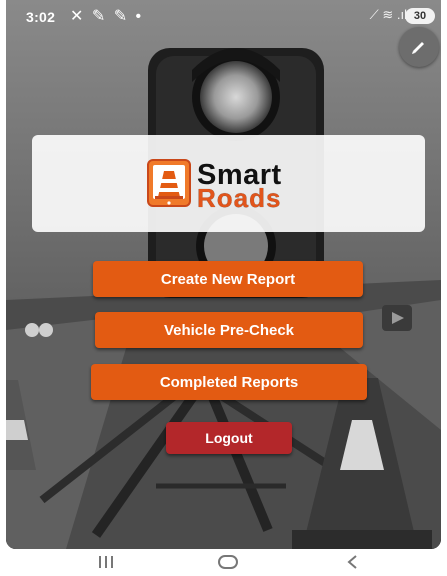  I want to click on nav-home-button, so click(228, 562).